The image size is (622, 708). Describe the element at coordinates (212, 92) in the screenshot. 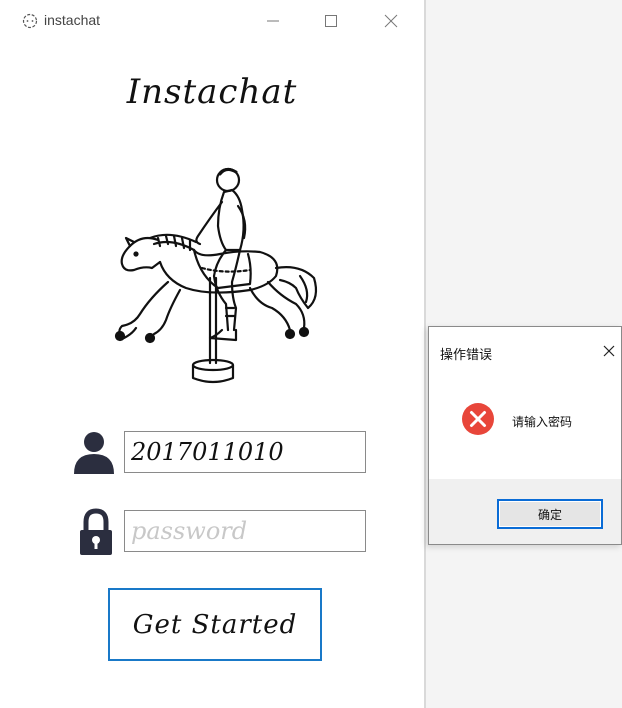

I see `app-heading: Instachat` at that location.